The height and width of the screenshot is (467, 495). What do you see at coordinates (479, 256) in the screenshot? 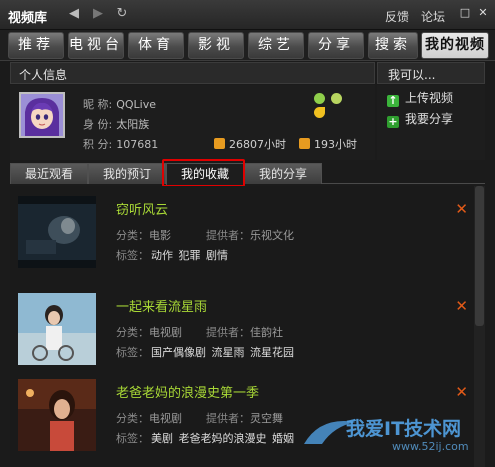
I see `scrollbar-thumb` at bounding box center [479, 256].